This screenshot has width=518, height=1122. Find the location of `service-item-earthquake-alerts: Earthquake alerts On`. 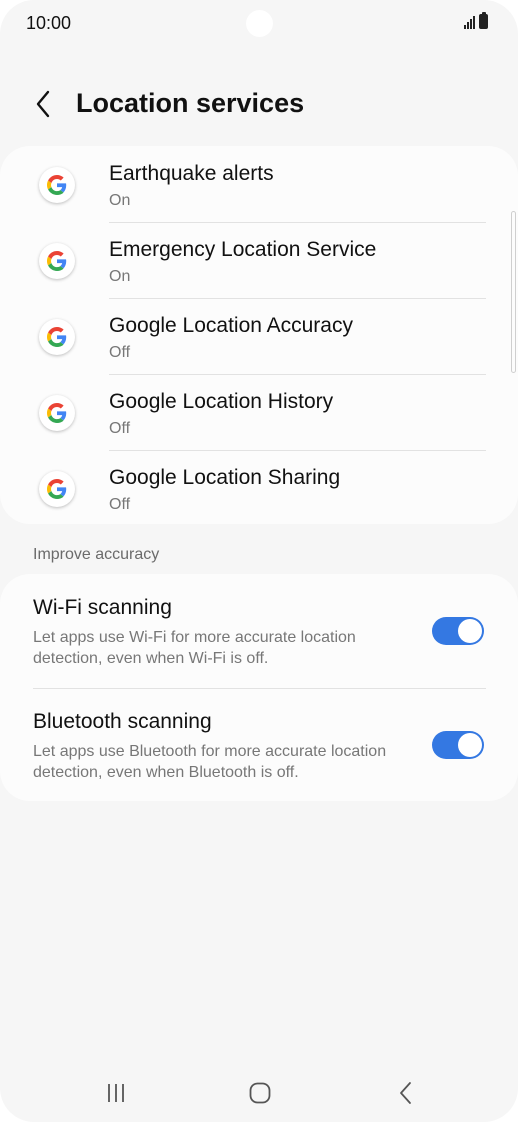

service-item-earthquake-alerts: Earthquake alerts On is located at coordinates (259, 184).